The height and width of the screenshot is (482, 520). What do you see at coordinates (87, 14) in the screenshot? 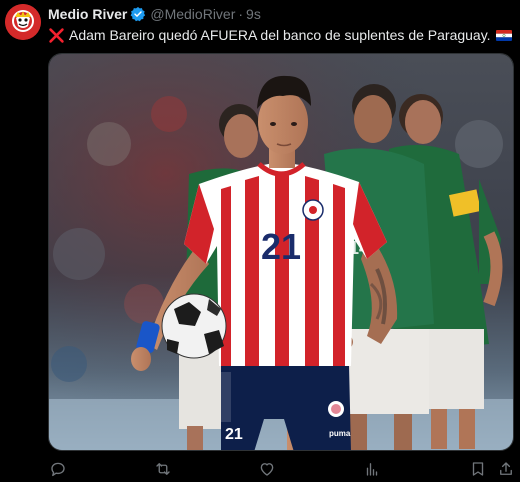
I see `author-name: Medio River` at bounding box center [87, 14].